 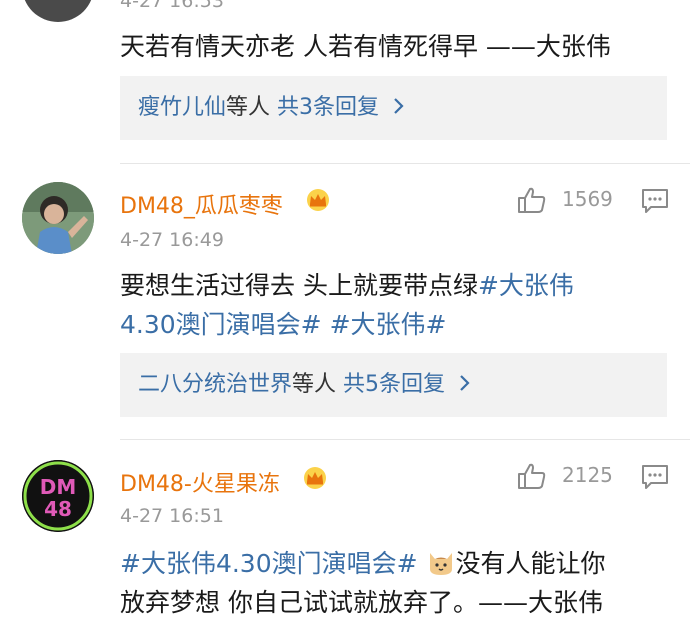 I want to click on comment-time: 4-27 16:51, so click(x=172, y=516).